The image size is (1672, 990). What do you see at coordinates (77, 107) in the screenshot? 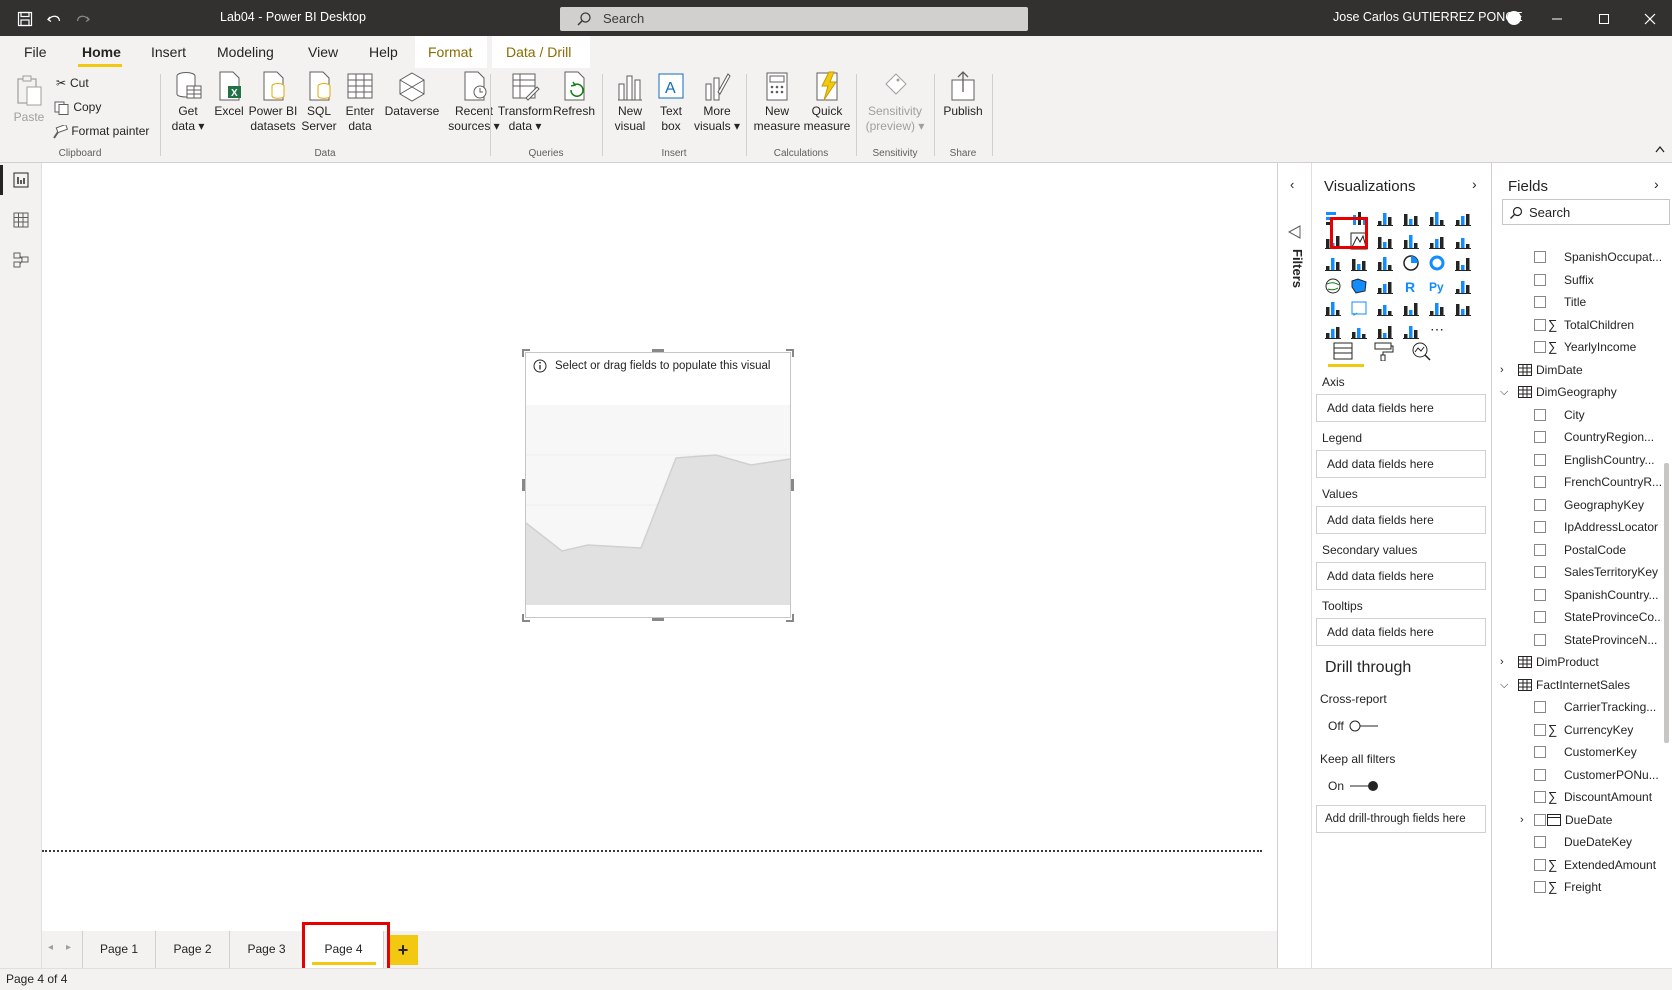
I see `copy-button: Copy` at bounding box center [77, 107].